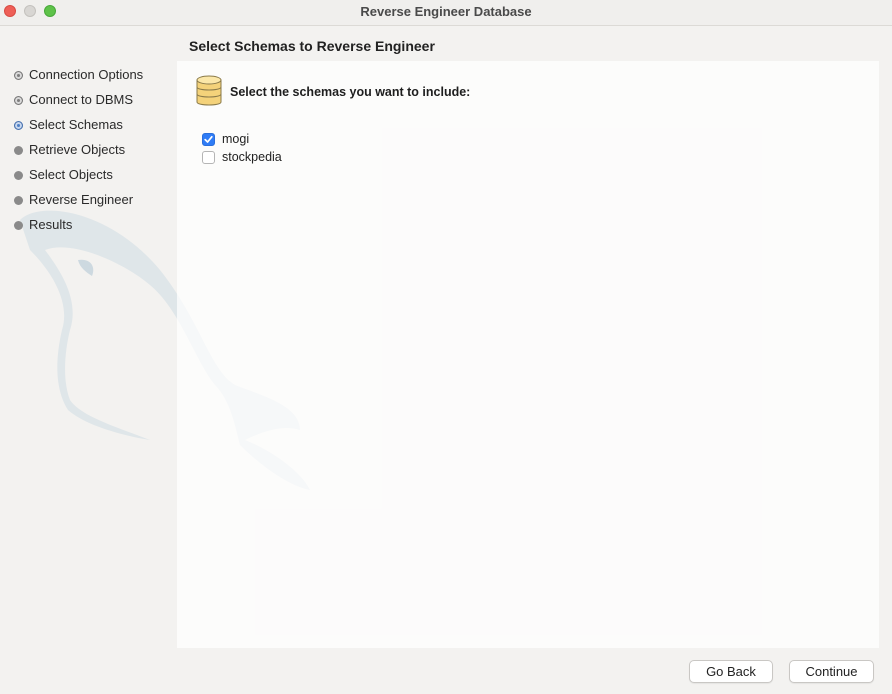  Describe the element at coordinates (81, 99) in the screenshot. I see `step-label: Connect to DBMS` at that location.